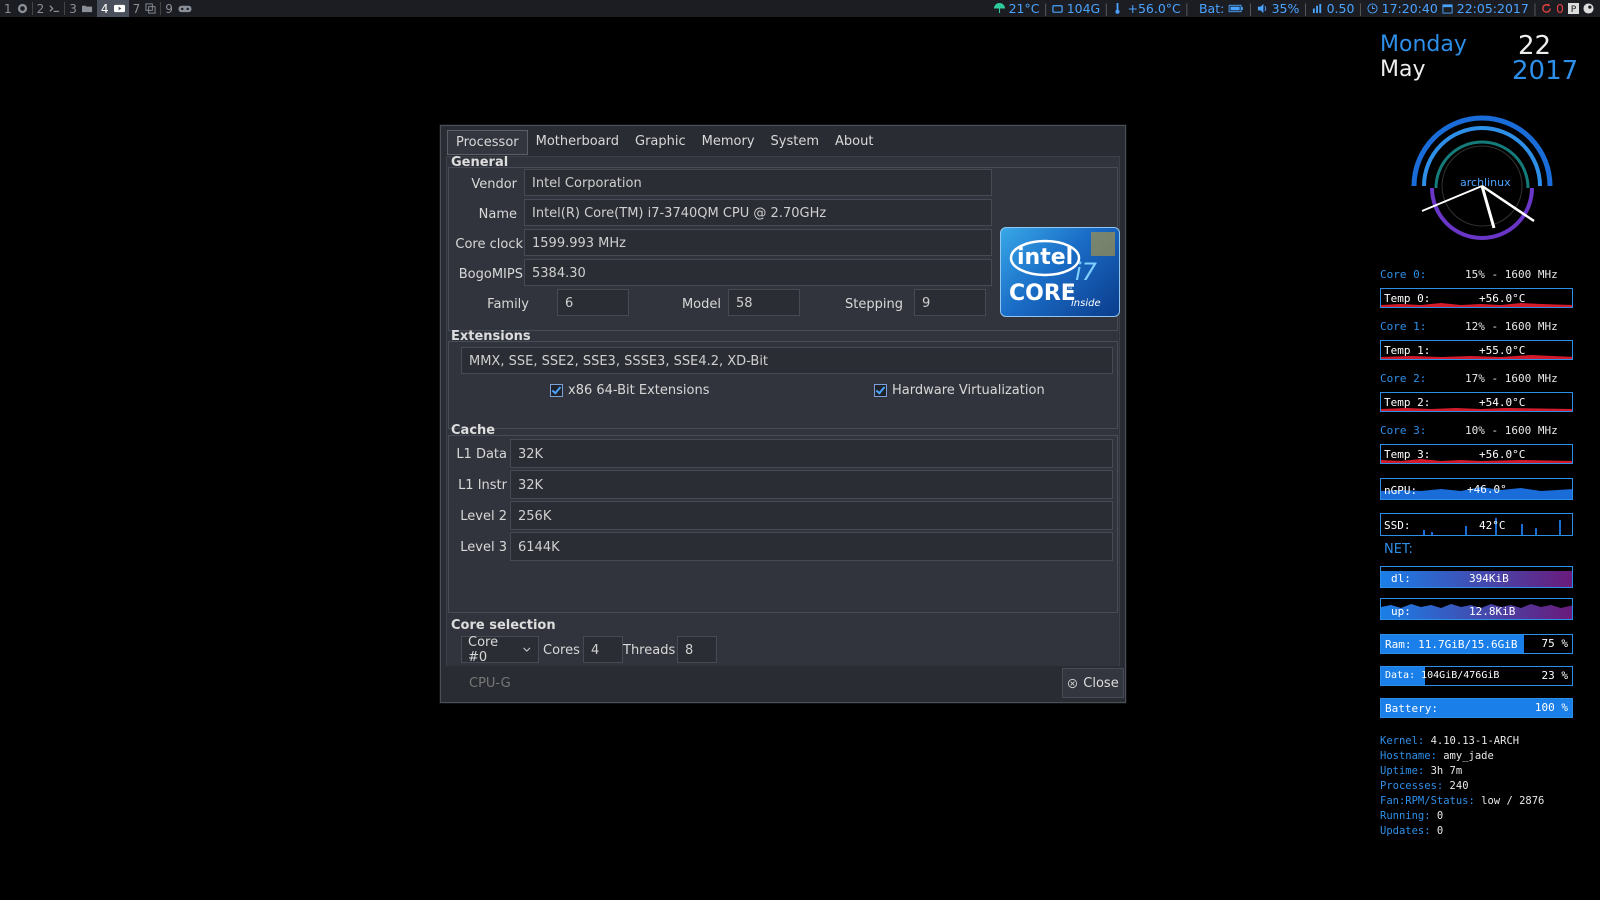  I want to click on threads-label: Threads, so click(649, 650).